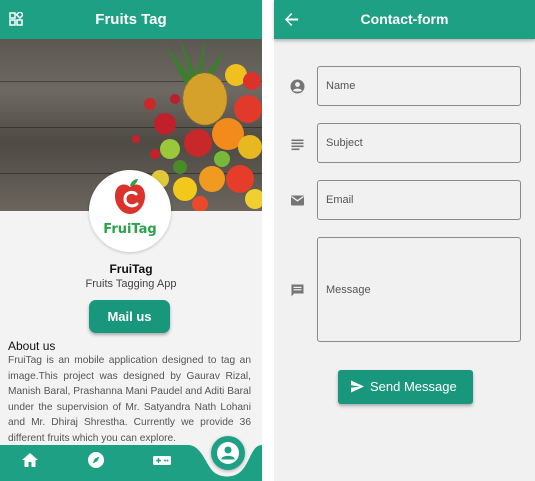 The height and width of the screenshot is (481, 535). What do you see at coordinates (30, 460) in the screenshot?
I see `home-icon` at bounding box center [30, 460].